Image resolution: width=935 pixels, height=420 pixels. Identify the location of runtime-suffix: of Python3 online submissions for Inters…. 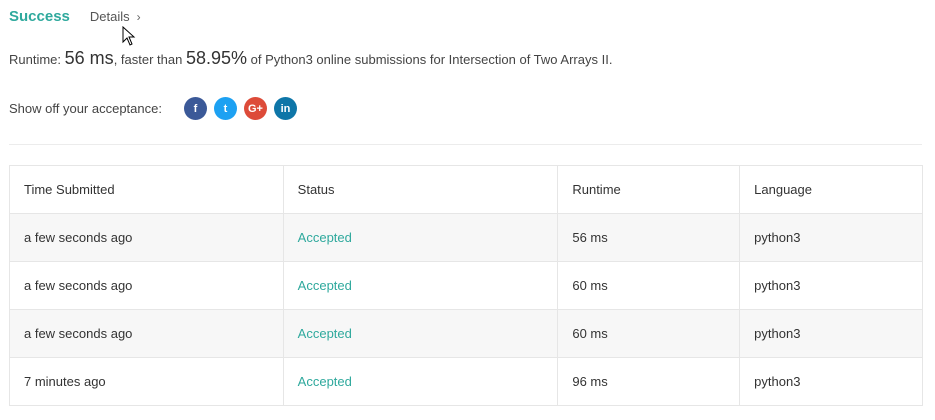
(431, 59).